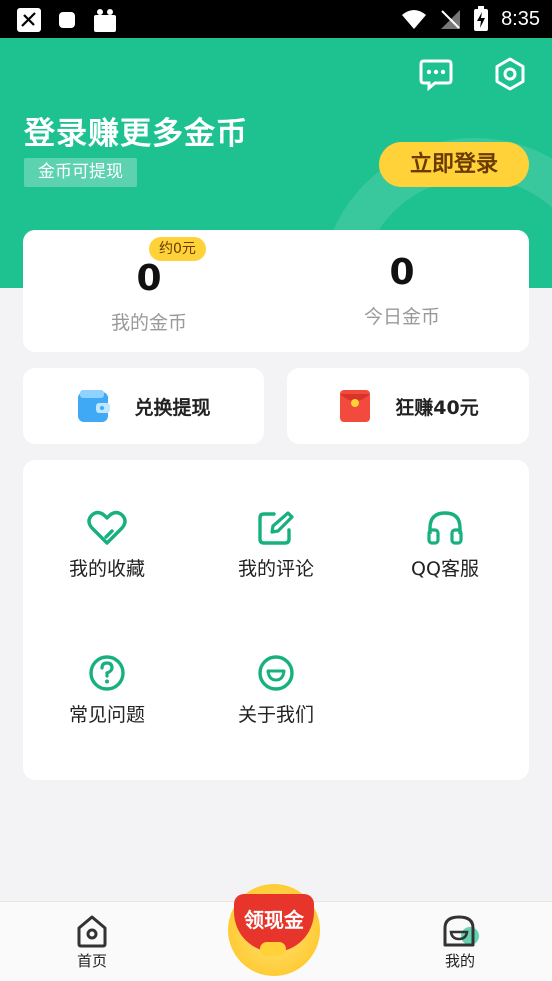  Describe the element at coordinates (172, 407) in the screenshot. I see `withdraw-label: 兑换提现` at that location.